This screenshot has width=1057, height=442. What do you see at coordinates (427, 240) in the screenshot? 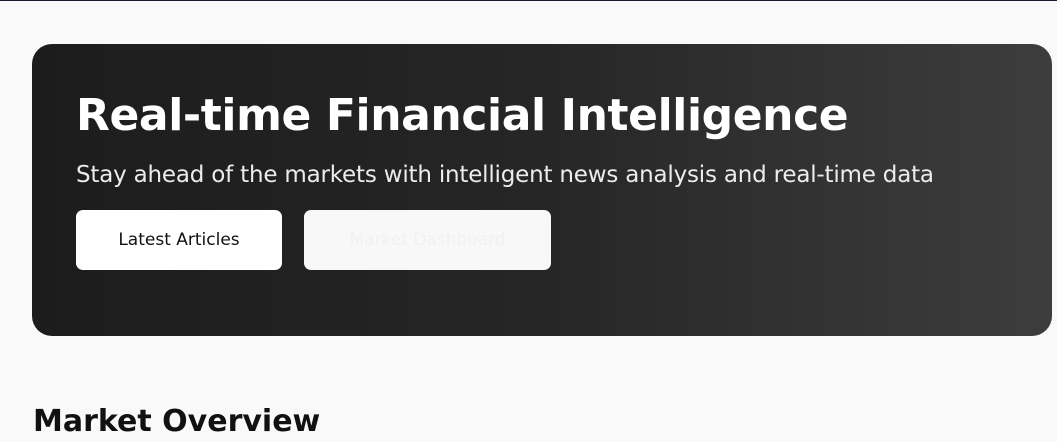
I see `market-dashboard-button: Market Dashboard` at bounding box center [427, 240].